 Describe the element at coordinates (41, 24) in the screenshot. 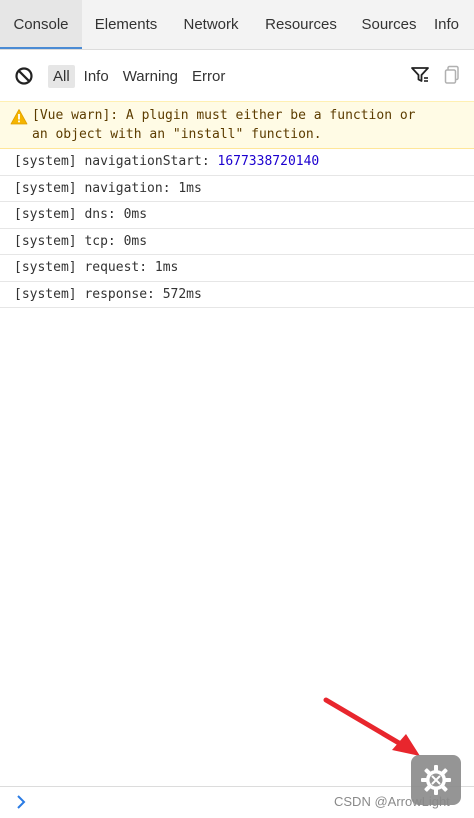

I see `tab-console: Console` at that location.